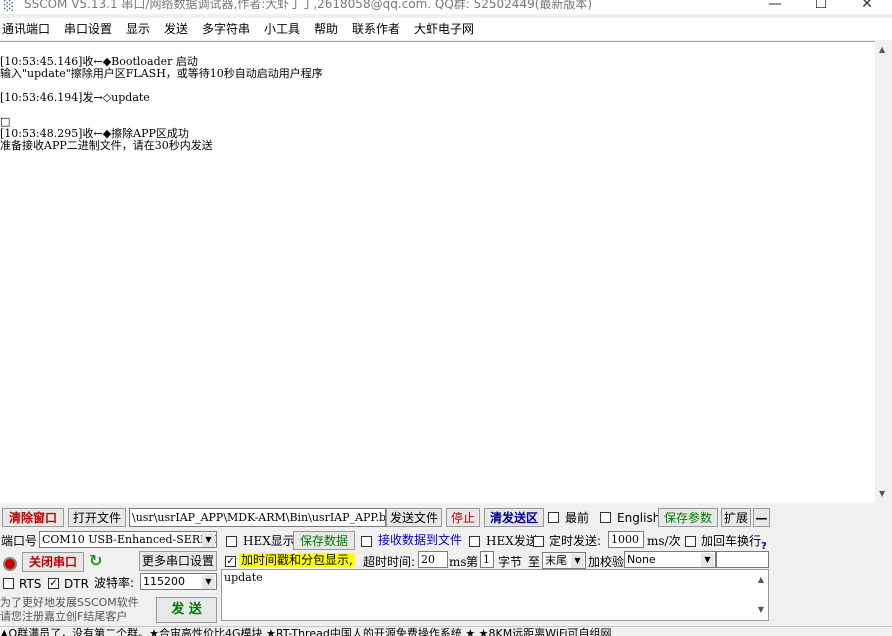 This screenshot has height=636, width=892. Describe the element at coordinates (26, 29) in the screenshot. I see `menu-comm-port: 通讯端口` at that location.